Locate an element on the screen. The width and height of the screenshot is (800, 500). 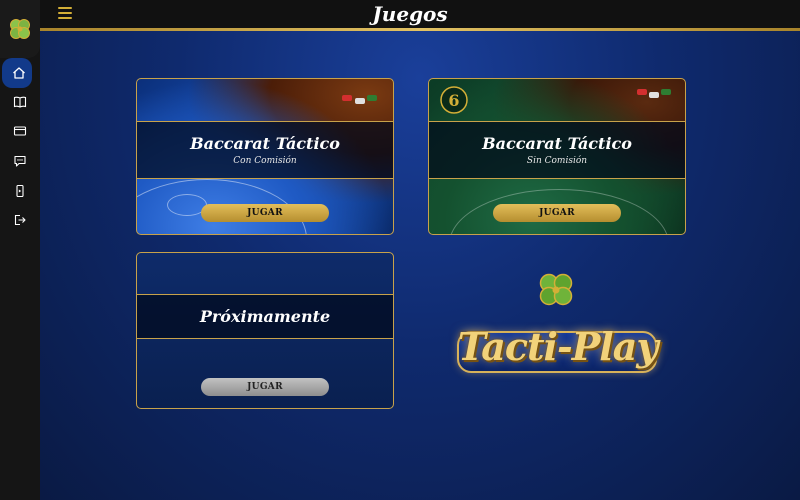
clover-icon is located at coordinates (556, 289).